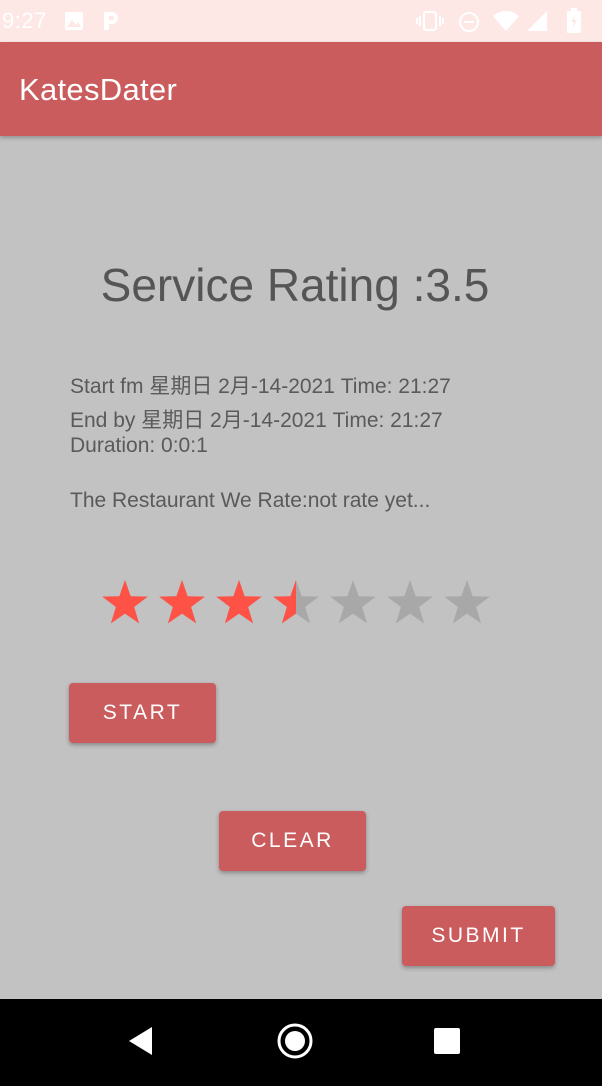  I want to click on image-icon, so click(74, 23).